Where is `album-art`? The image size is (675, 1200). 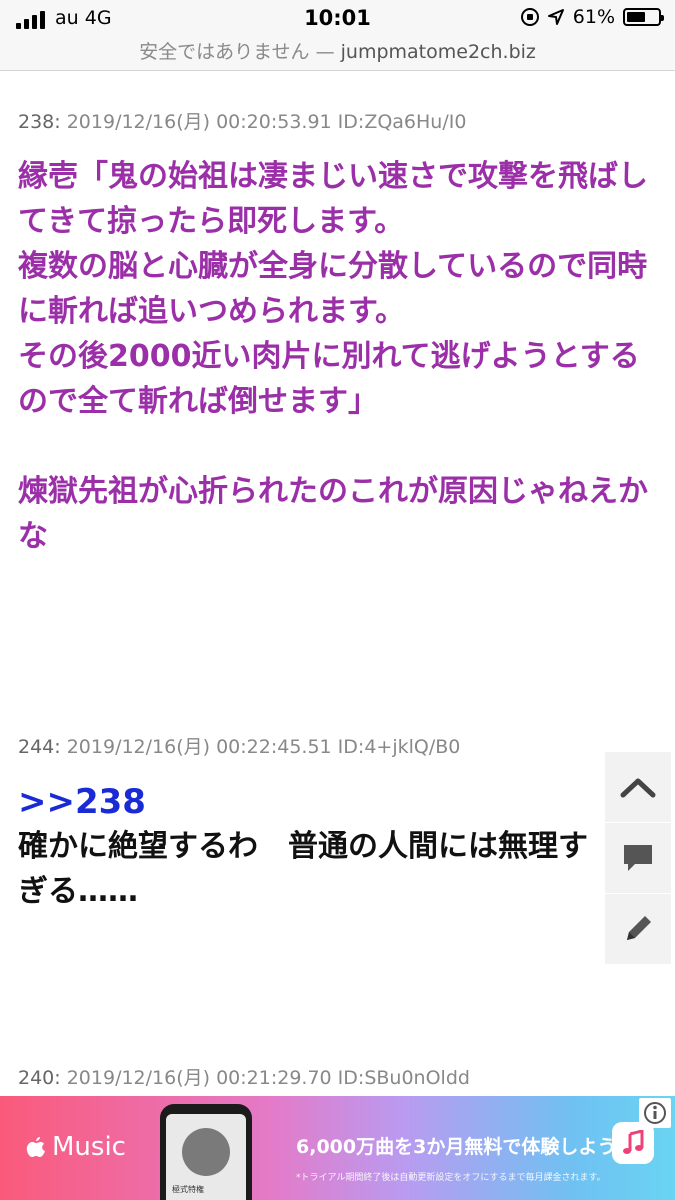 album-art is located at coordinates (206, 1152).